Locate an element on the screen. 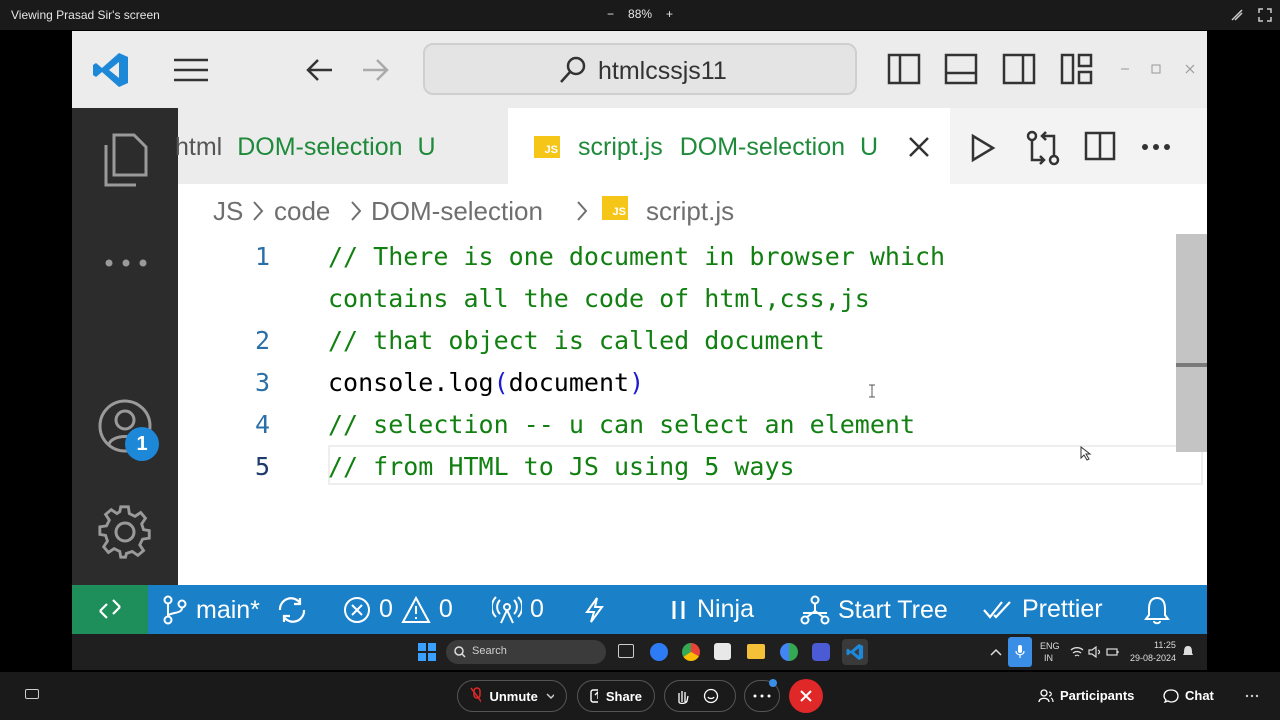 The image size is (1280, 720). task-view-icon is located at coordinates (626, 651).